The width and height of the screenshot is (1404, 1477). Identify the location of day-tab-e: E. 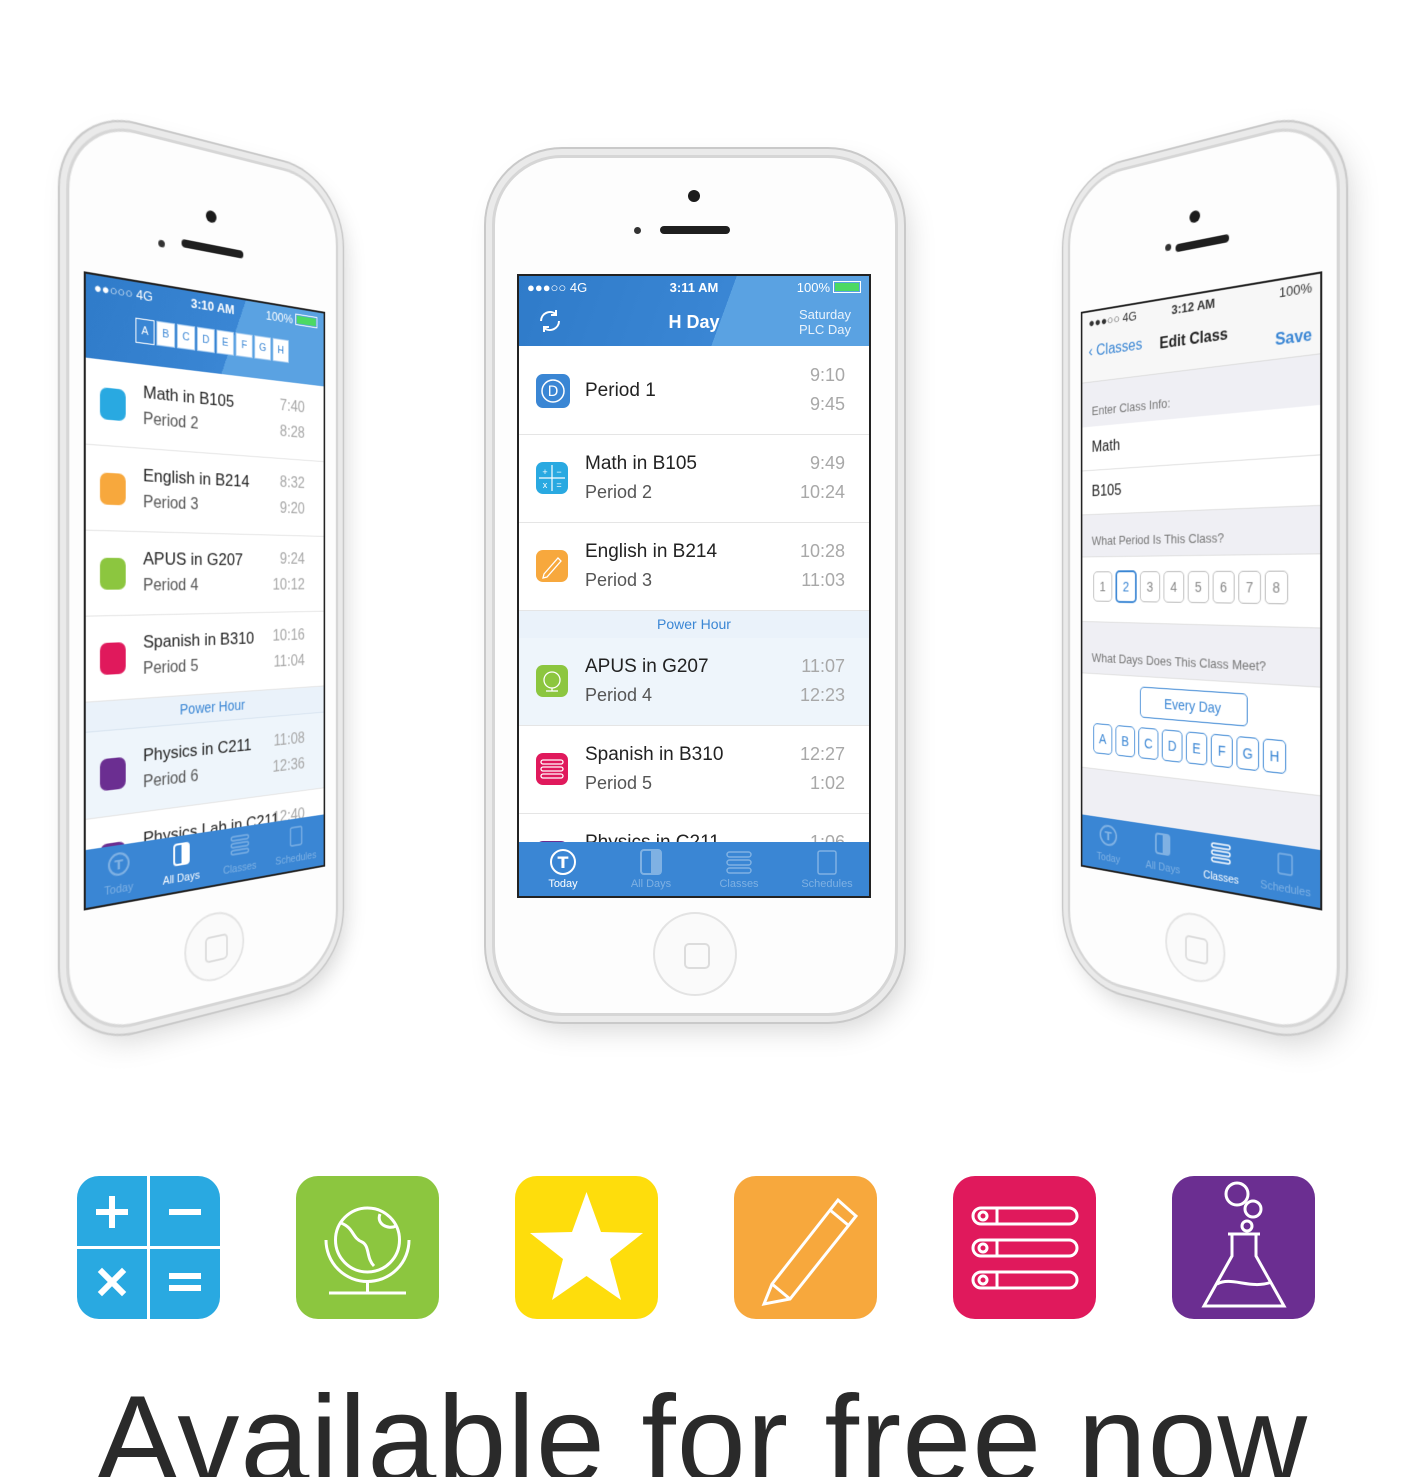
(225, 343).